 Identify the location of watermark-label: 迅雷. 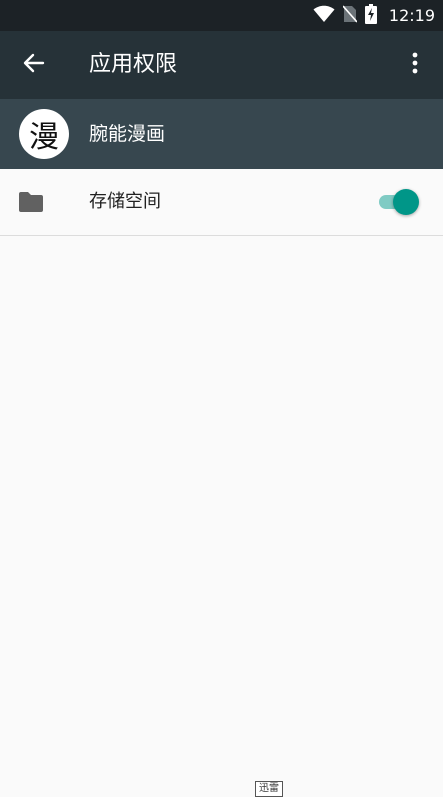
(269, 789).